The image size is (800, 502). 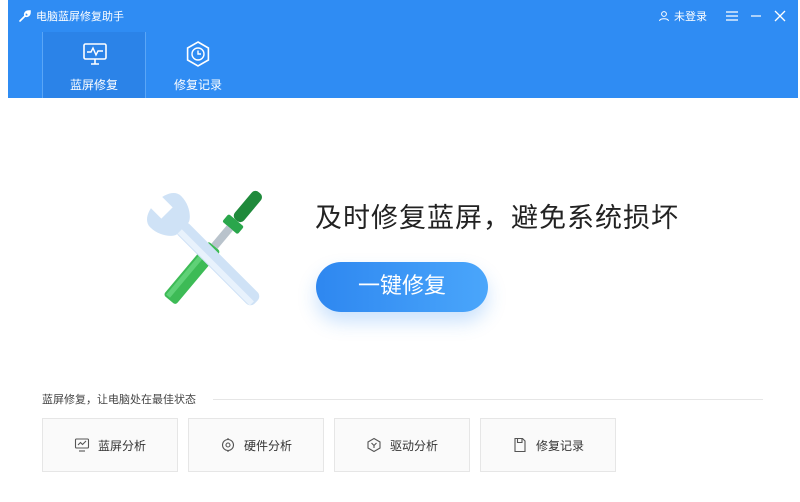 I want to click on tool-label: 修复记录, so click(x=559, y=445).